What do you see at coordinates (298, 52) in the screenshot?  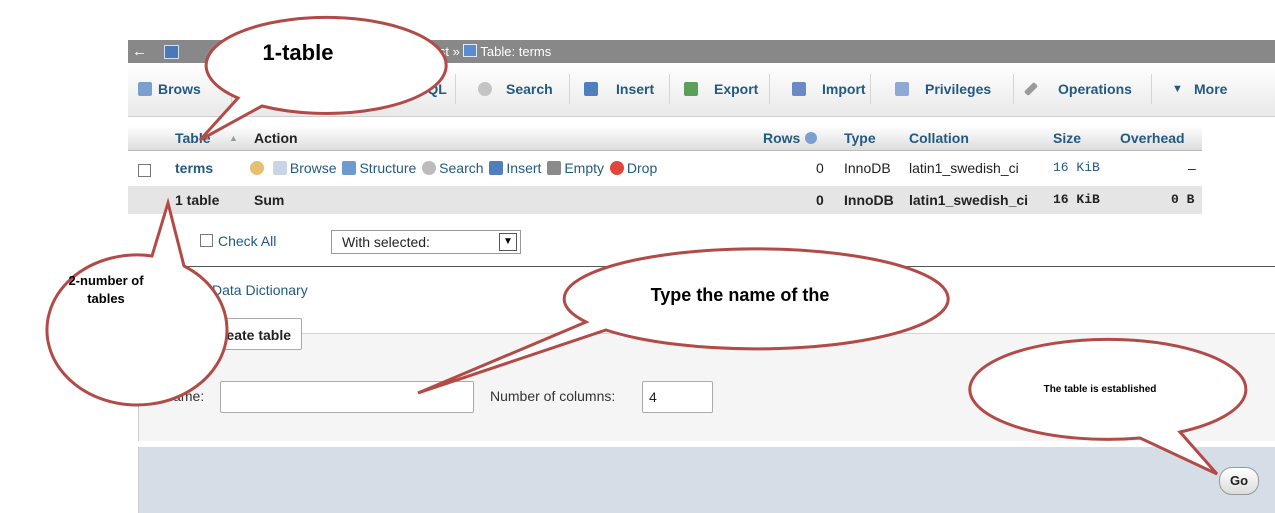 I see `callout-1-text: 1-table` at bounding box center [298, 52].